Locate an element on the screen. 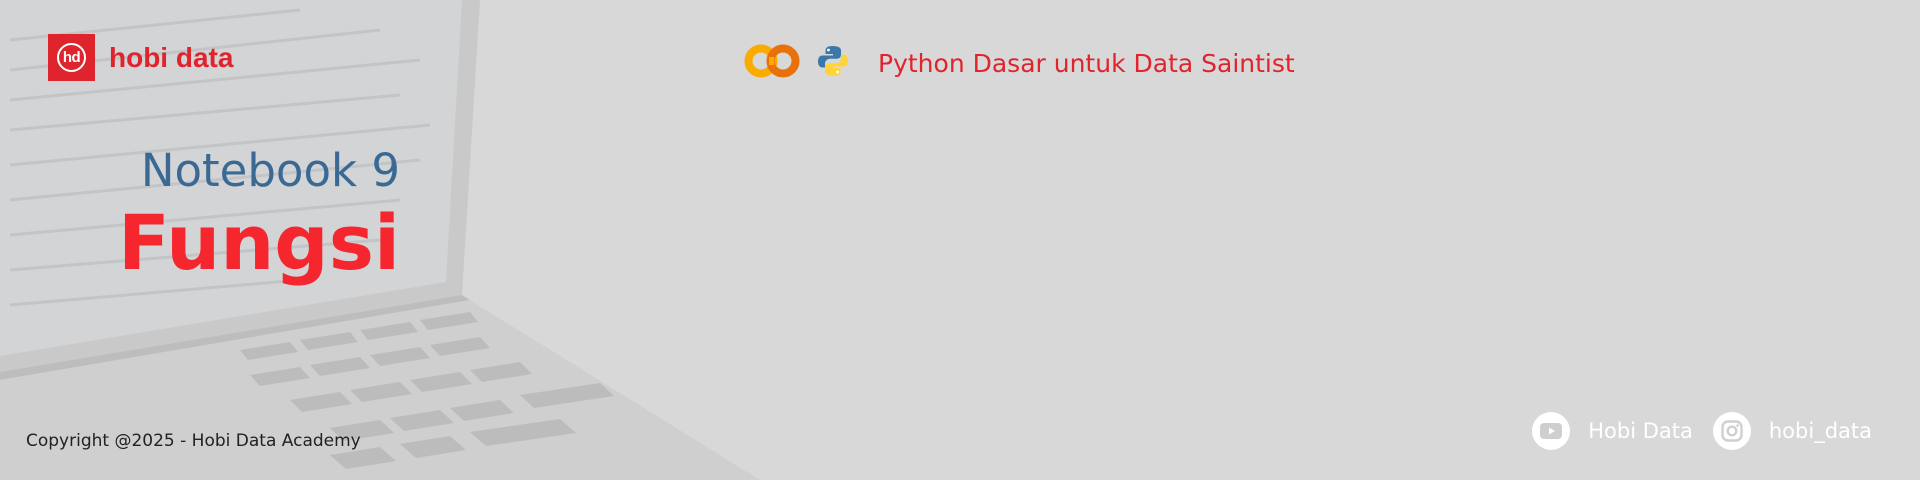 This screenshot has width=1920, height=480. colab-icon is located at coordinates (772, 63).